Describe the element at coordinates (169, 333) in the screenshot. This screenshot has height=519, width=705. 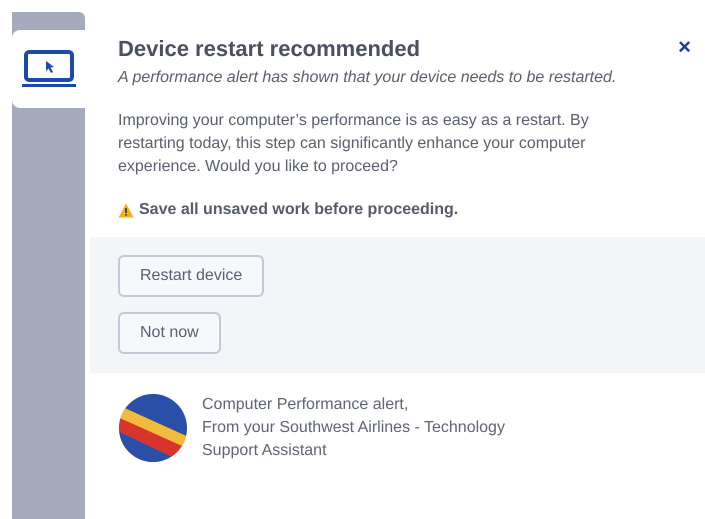
I see `action-button: Not now` at that location.